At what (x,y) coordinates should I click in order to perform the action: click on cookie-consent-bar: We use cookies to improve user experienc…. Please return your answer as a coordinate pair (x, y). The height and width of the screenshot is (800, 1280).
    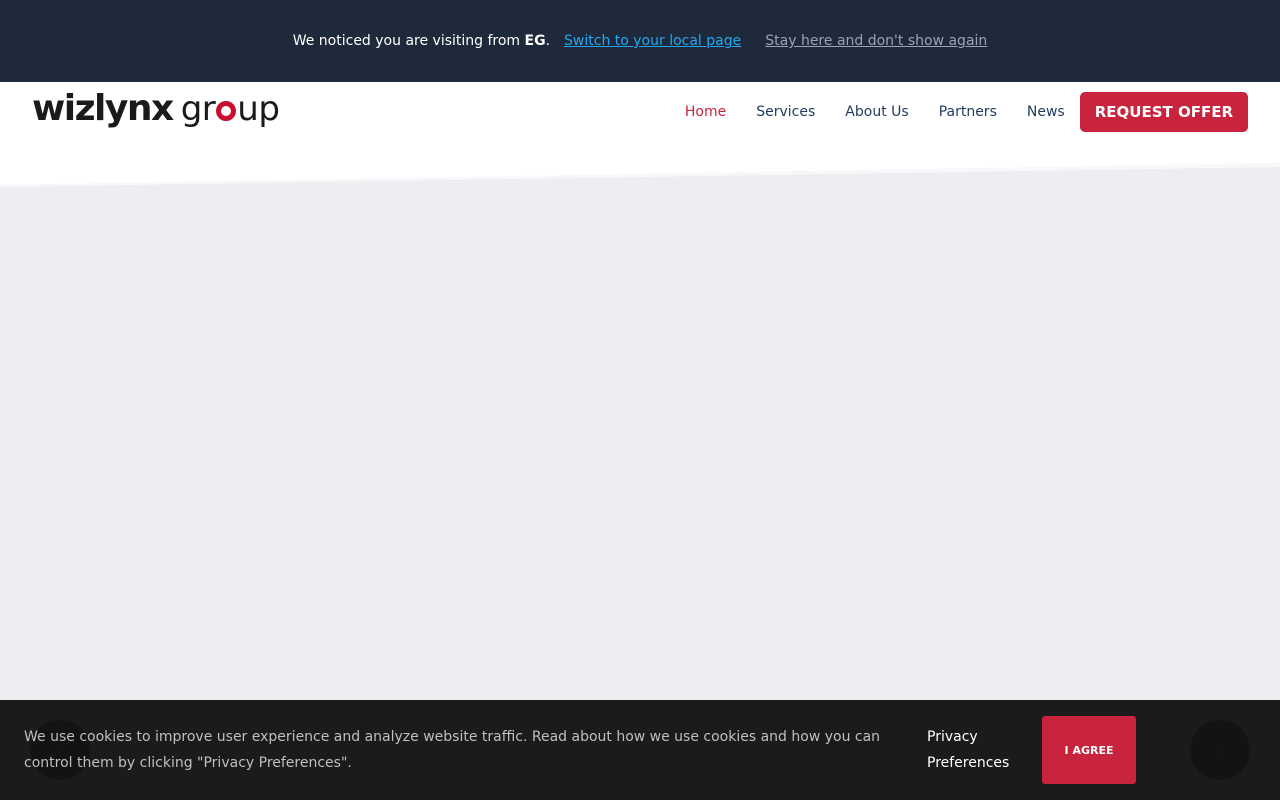
    Looking at the image, I should click on (640, 750).